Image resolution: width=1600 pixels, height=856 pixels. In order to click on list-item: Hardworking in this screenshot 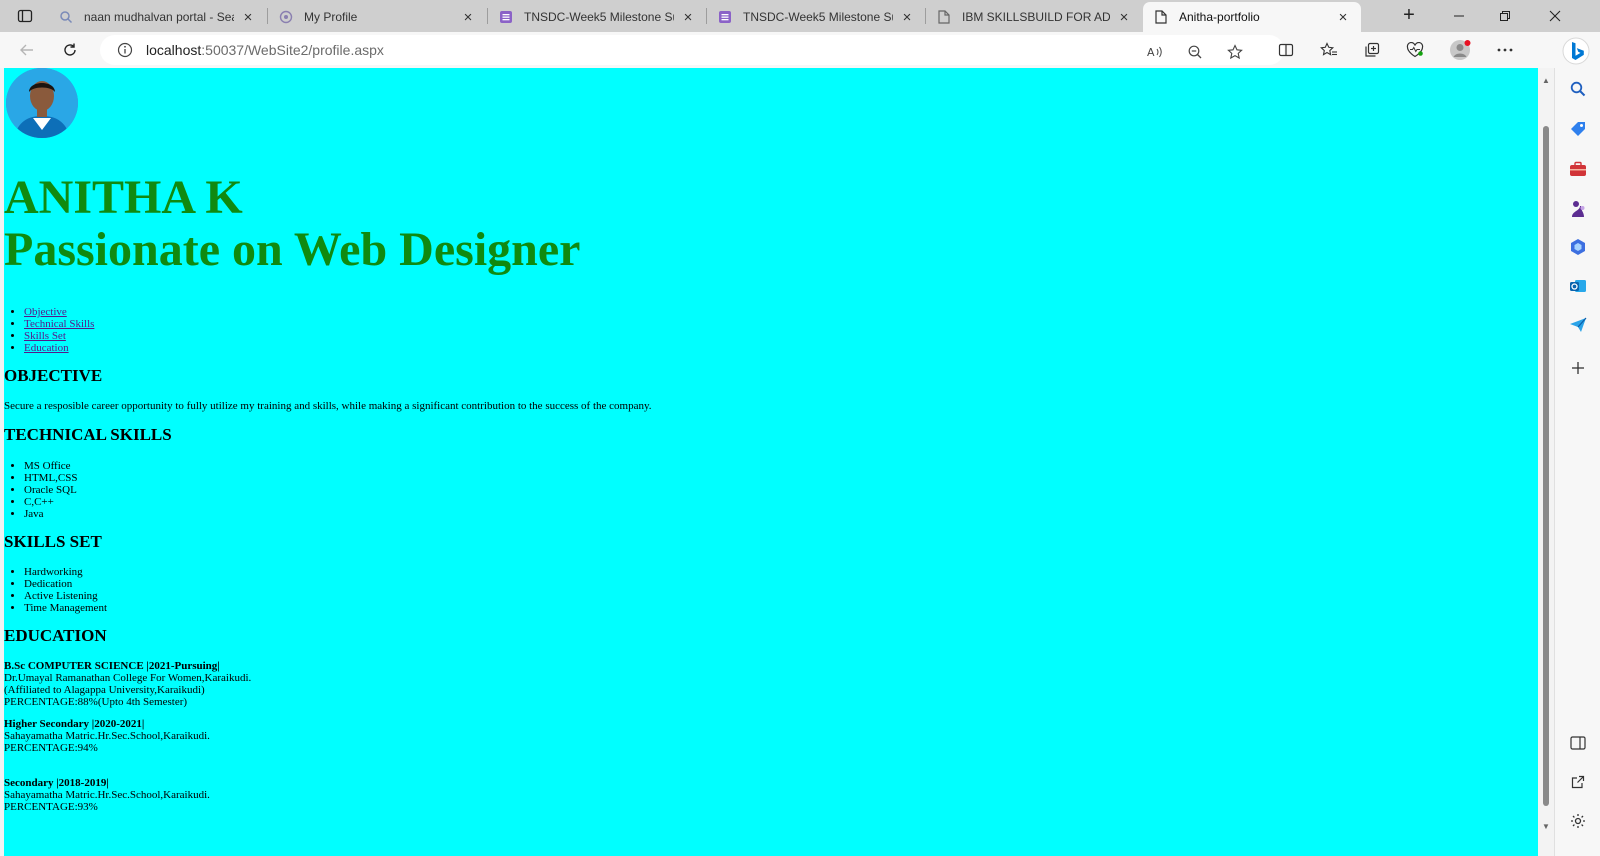, I will do `click(65, 572)`.